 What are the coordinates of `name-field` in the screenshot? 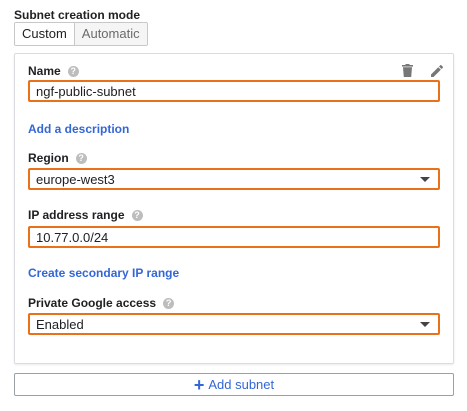 It's located at (234, 91).